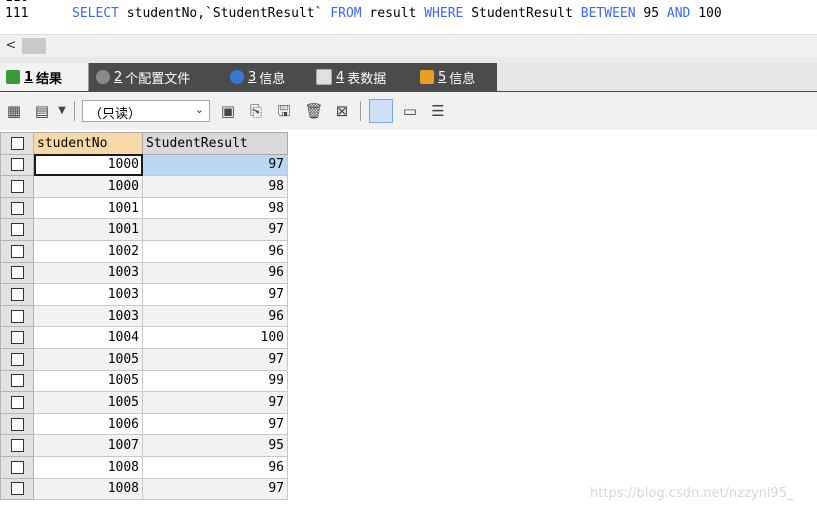 This screenshot has height=514, width=817. I want to click on column-header-studentresult: StudentResult, so click(215, 143).